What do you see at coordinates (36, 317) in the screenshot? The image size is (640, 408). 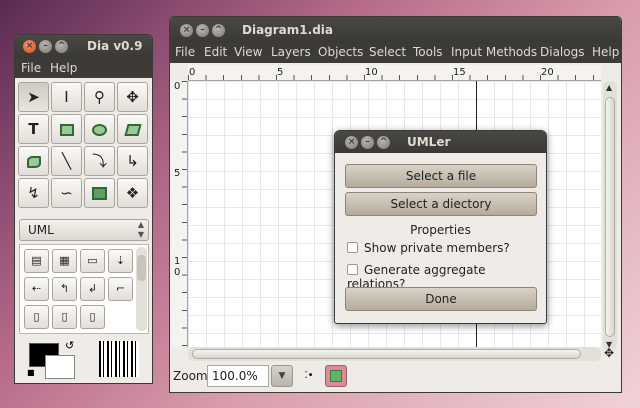 I see `uml-constraint-icon: ▯` at bounding box center [36, 317].